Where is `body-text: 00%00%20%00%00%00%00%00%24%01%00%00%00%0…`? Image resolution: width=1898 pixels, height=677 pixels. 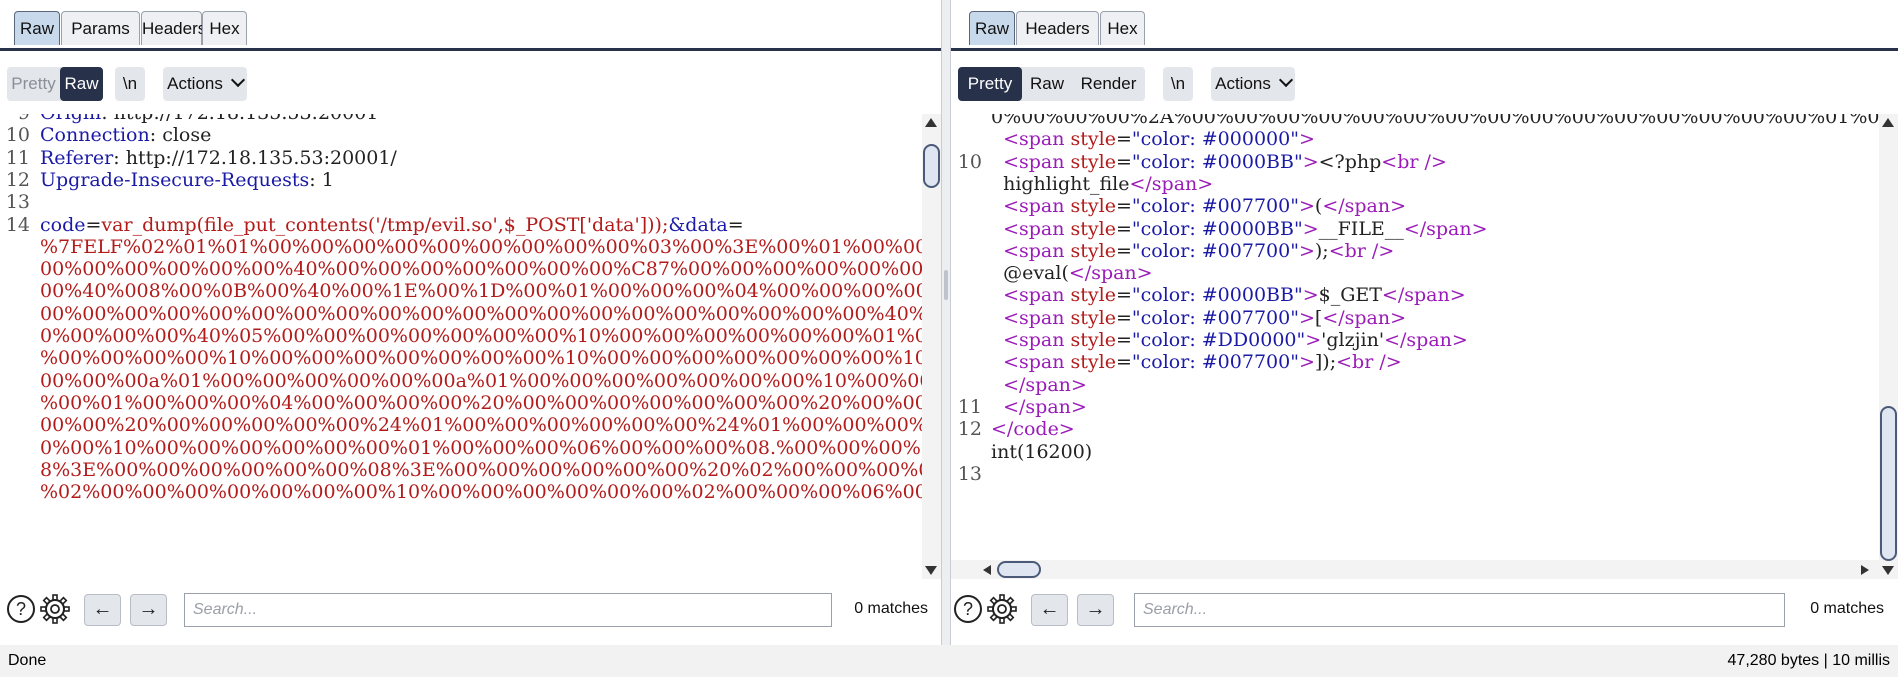 body-text: 00%00%20%00%00%00%00%00%24%01%00%00%00%0… is located at coordinates (481, 425).